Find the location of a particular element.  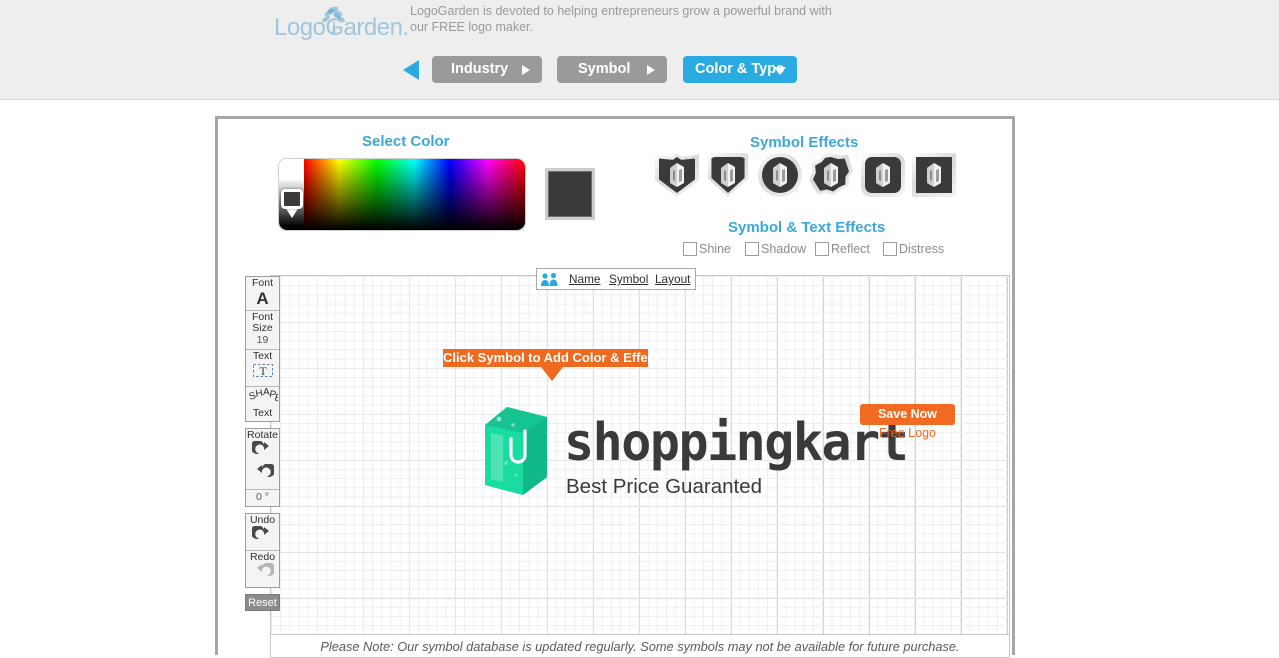

font-label: Font is located at coordinates (262, 283).